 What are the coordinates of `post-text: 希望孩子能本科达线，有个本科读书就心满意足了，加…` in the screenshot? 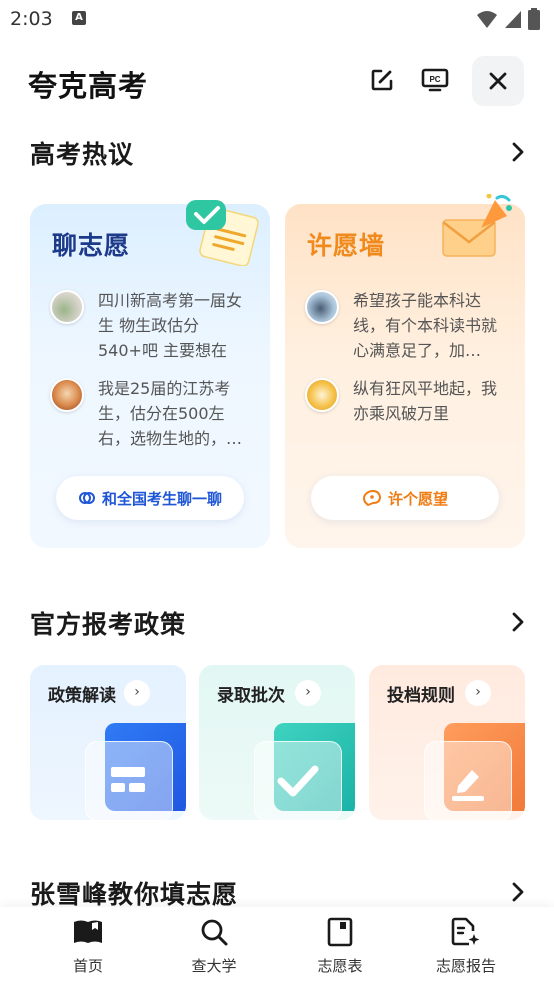 It's located at (425, 325).